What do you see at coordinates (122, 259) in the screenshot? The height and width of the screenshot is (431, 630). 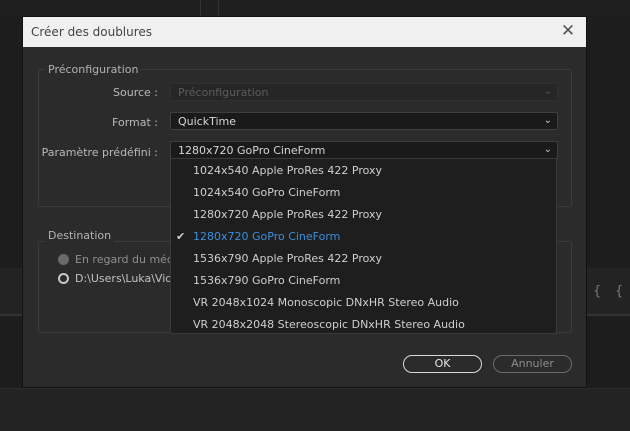 I see `beside-media-label: En regard du média` at bounding box center [122, 259].